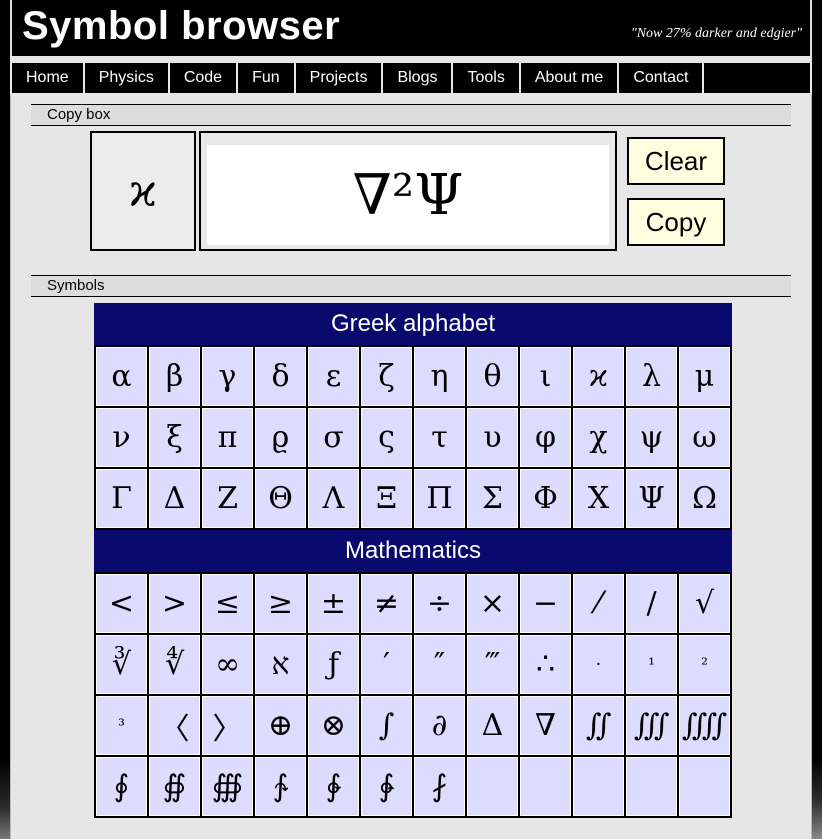 The width and height of the screenshot is (822, 839). Describe the element at coordinates (545, 603) in the screenshot. I see `symbol-button: −` at that location.